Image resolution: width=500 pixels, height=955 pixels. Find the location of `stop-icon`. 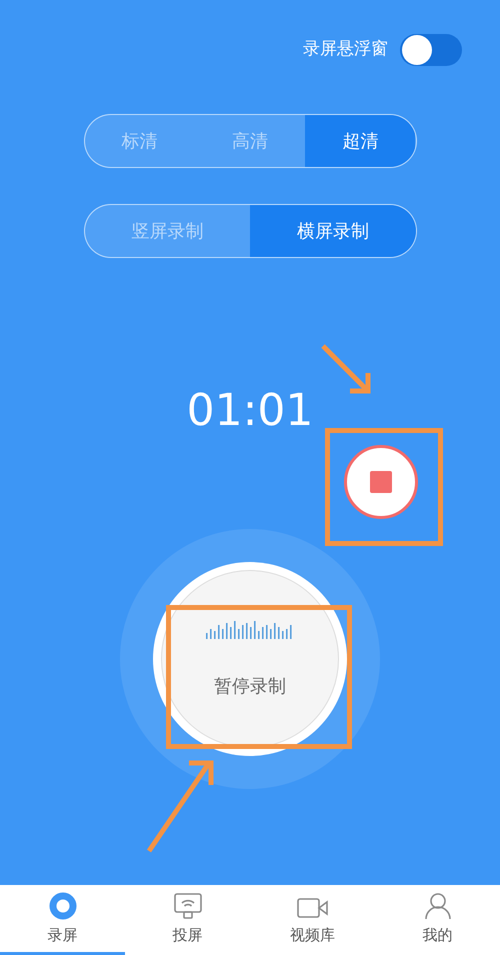

stop-icon is located at coordinates (381, 482).